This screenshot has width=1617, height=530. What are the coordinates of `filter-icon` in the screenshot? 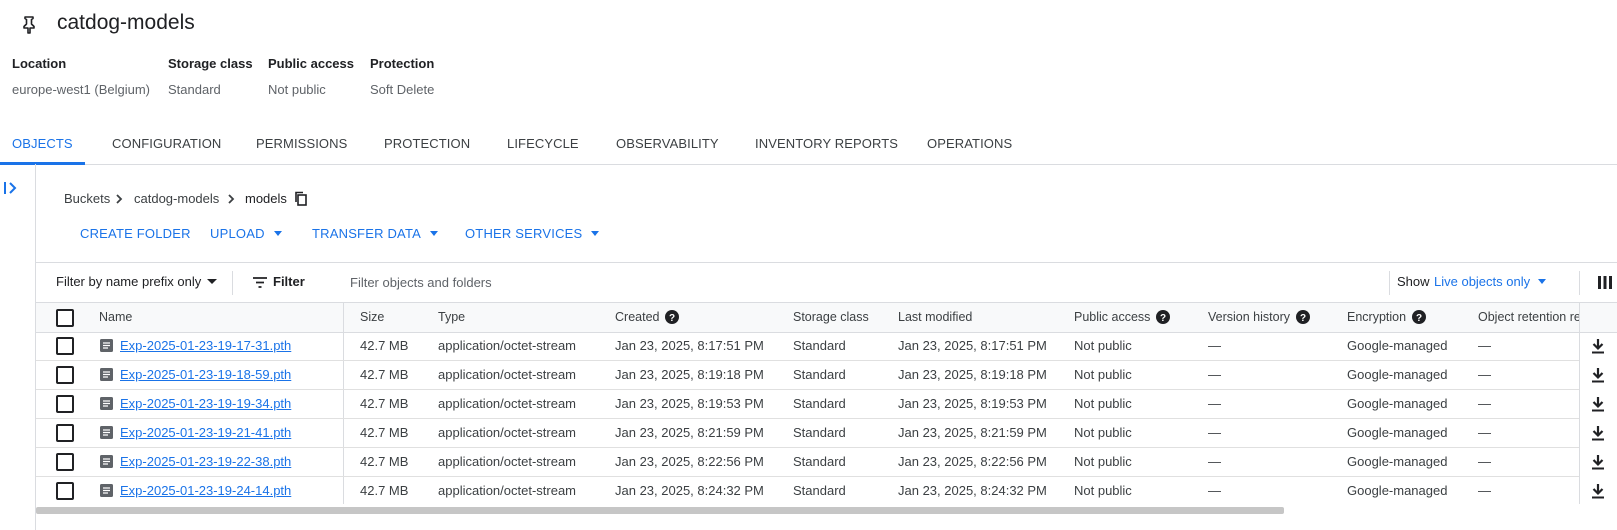 It's located at (260, 282).